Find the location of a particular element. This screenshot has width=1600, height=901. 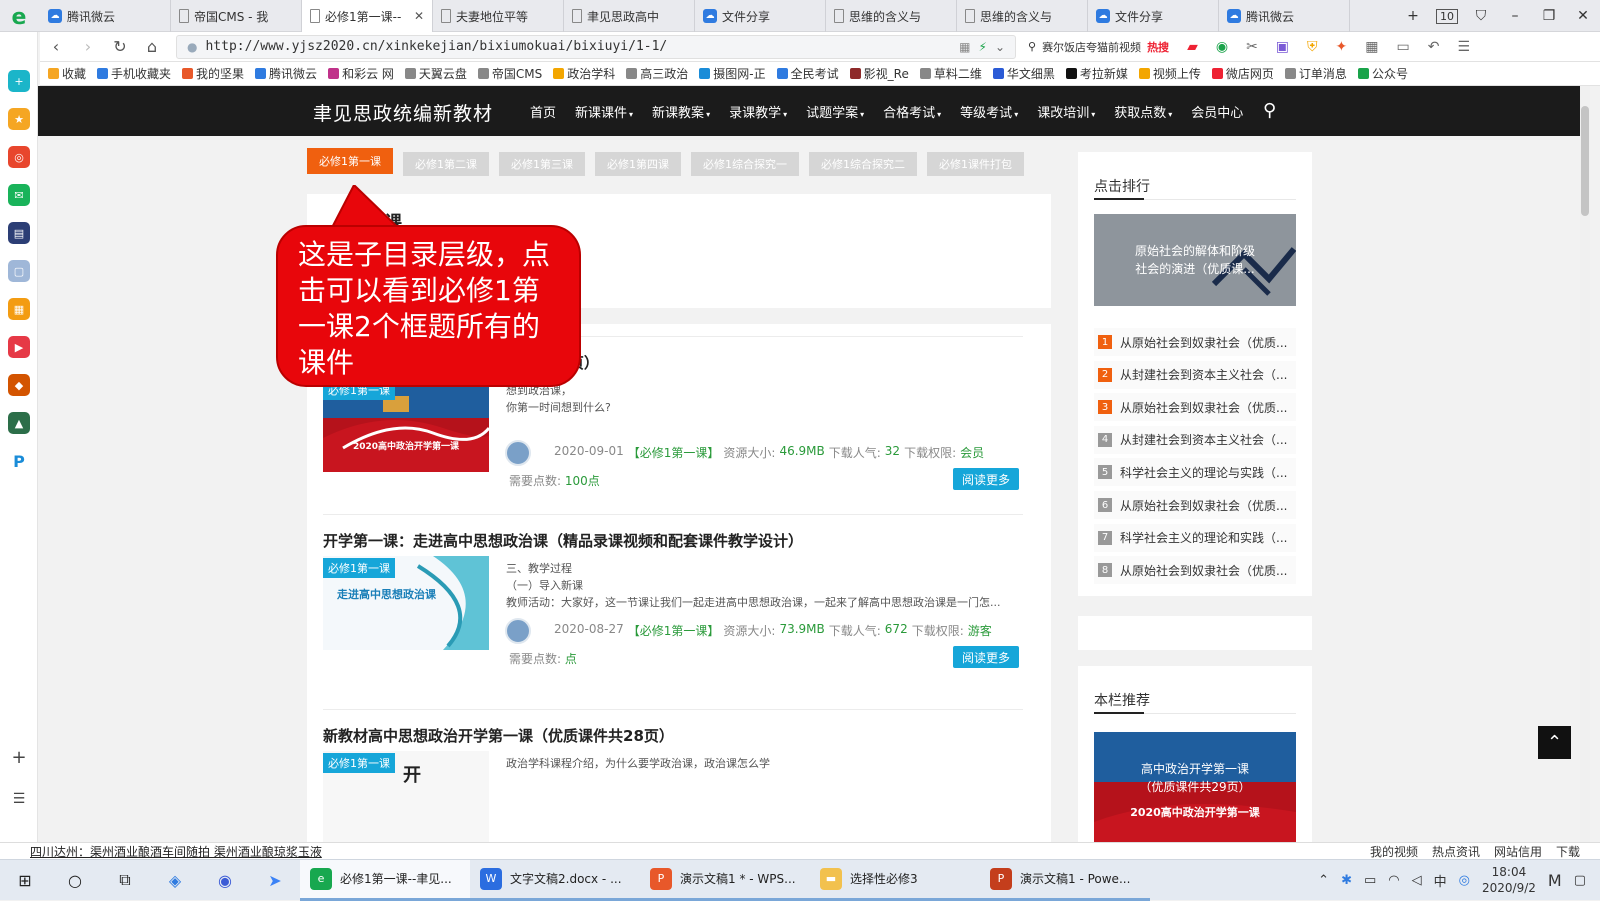

bookmark-item: 订单消息 is located at coordinates (1315, 73).